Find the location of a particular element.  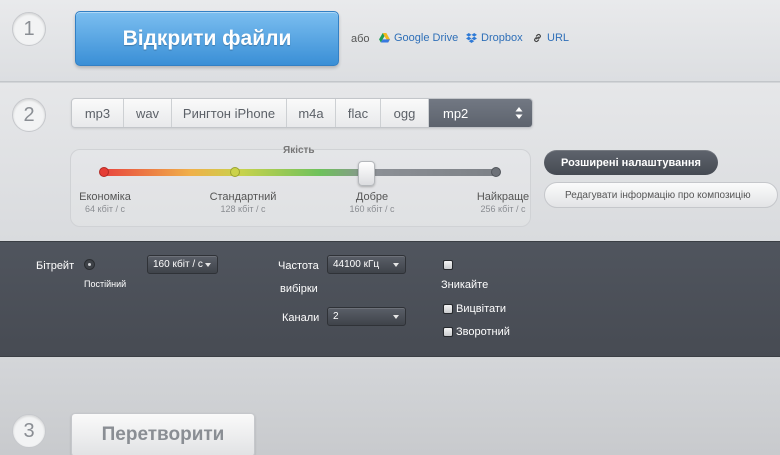

advanced-settings-button: Розширені налаштування is located at coordinates (631, 162).